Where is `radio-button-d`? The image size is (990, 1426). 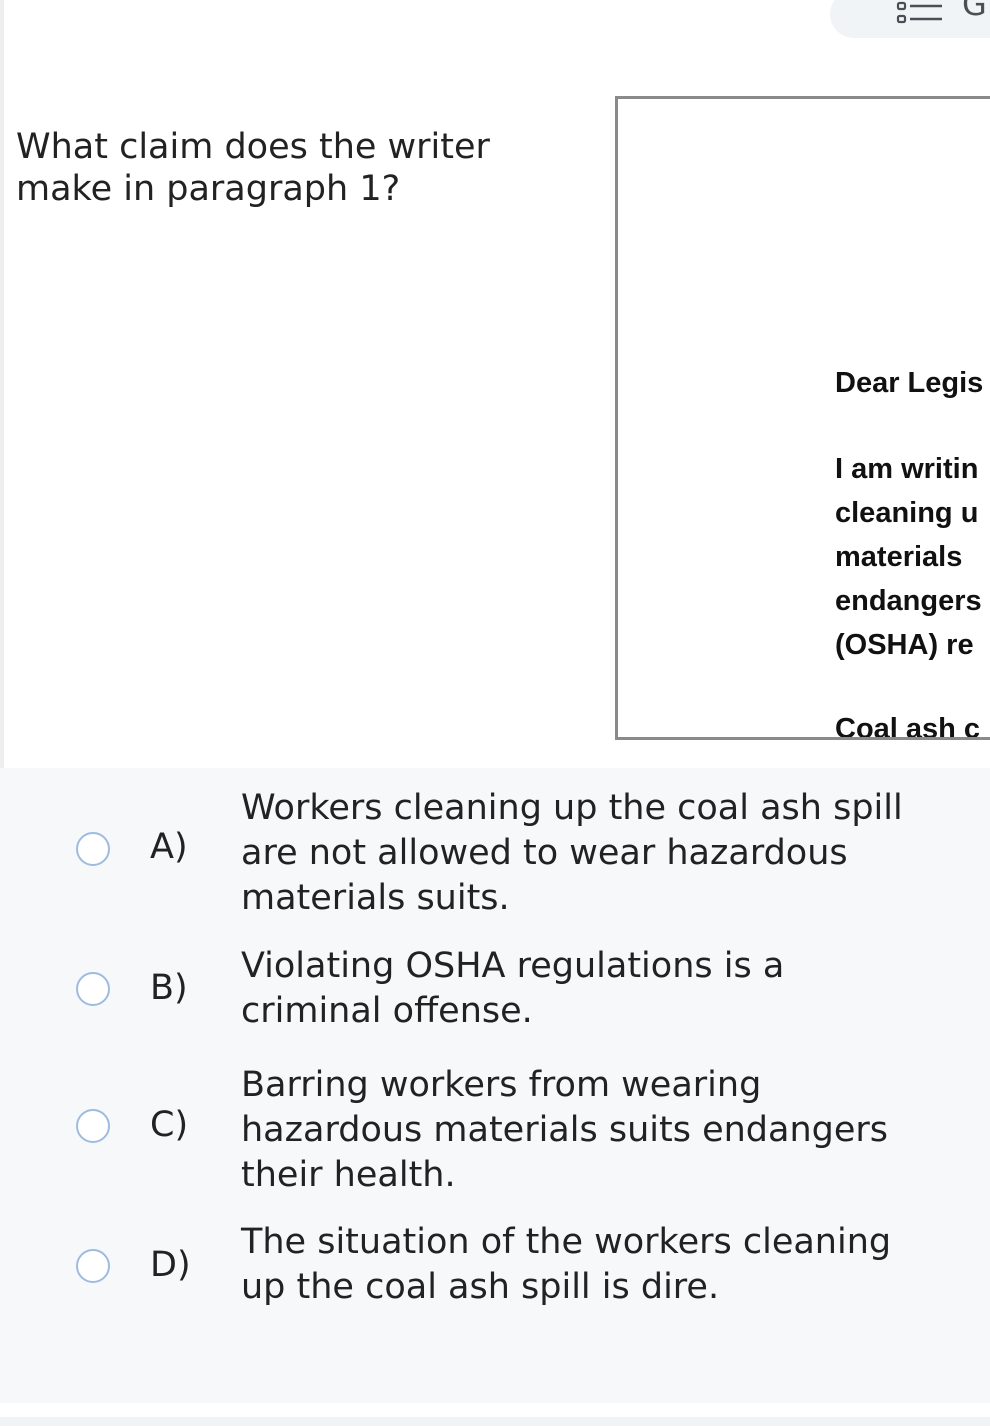 radio-button-d is located at coordinates (93, 1266).